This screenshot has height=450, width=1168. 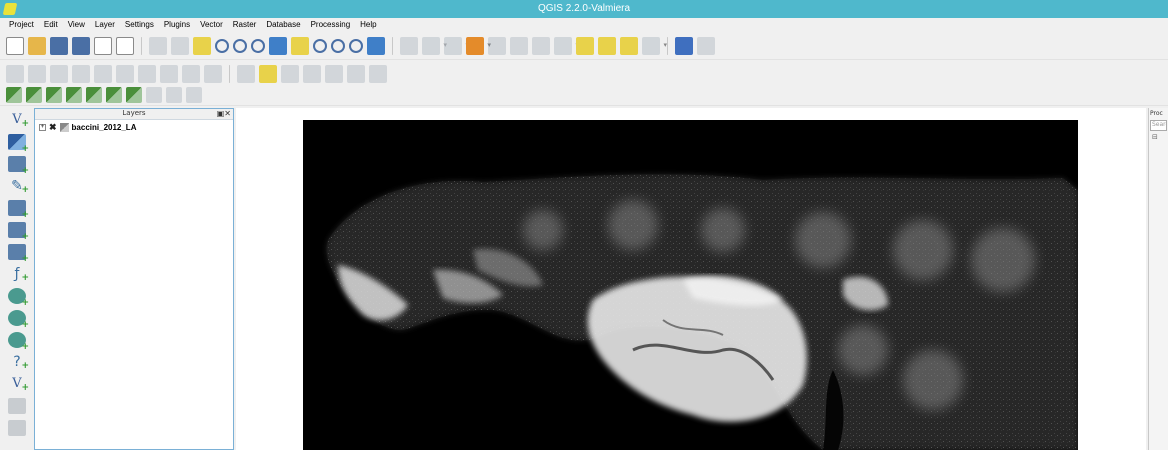 I want to click on local-histogram-stretch-icon, so click(x=14, y=94).